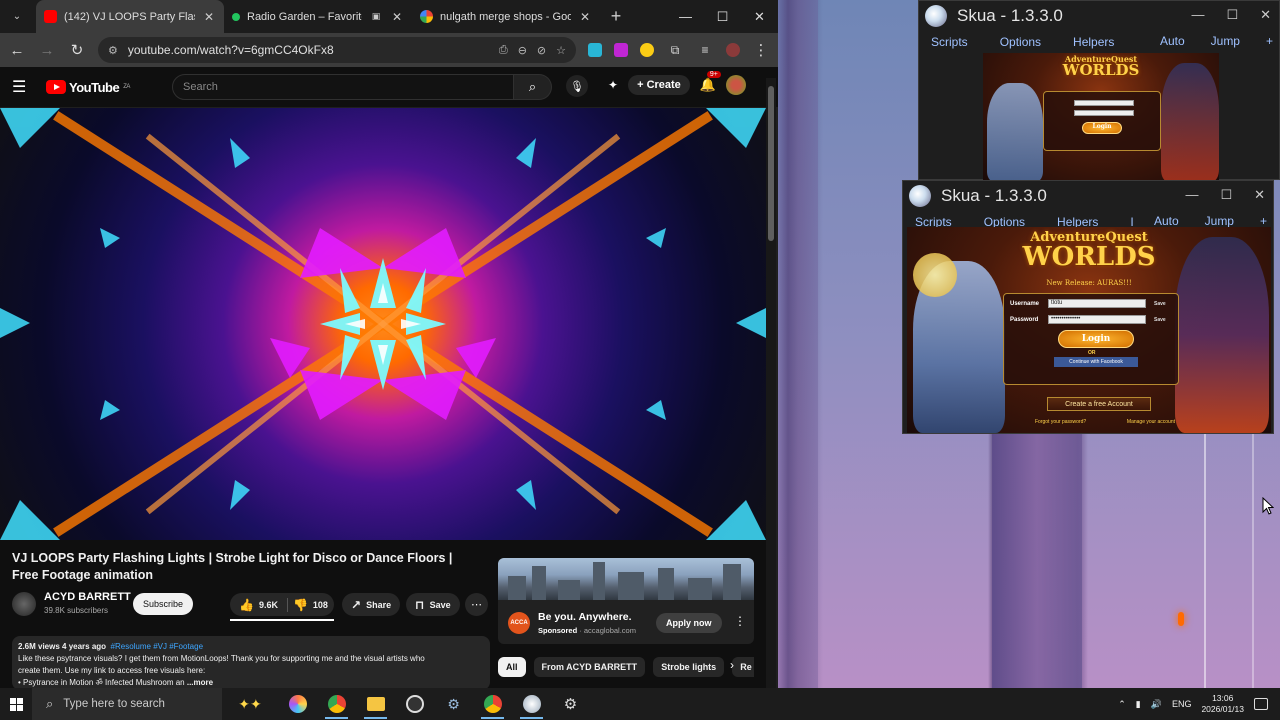  What do you see at coordinates (561, 50) in the screenshot?
I see `bookmark-star-icon: ☆` at bounding box center [561, 50].